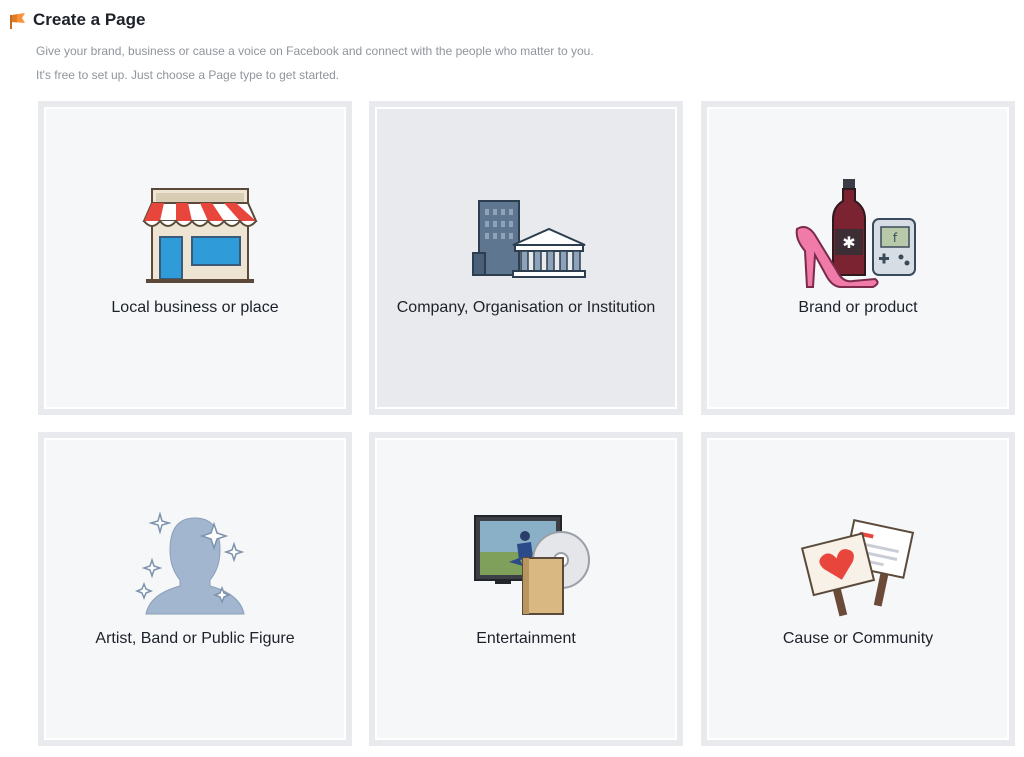 This screenshot has width=1024, height=757. Describe the element at coordinates (195, 638) in the screenshot. I see `tile-label: Artist, Band or Public Figure` at that location.